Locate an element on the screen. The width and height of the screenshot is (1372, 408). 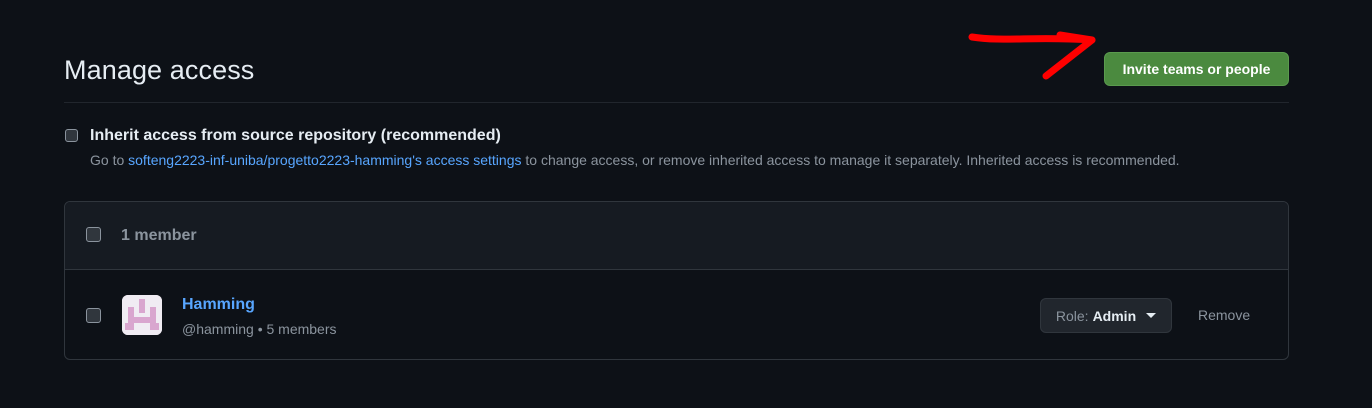
member-name-link: Hamming is located at coordinates (218, 305).